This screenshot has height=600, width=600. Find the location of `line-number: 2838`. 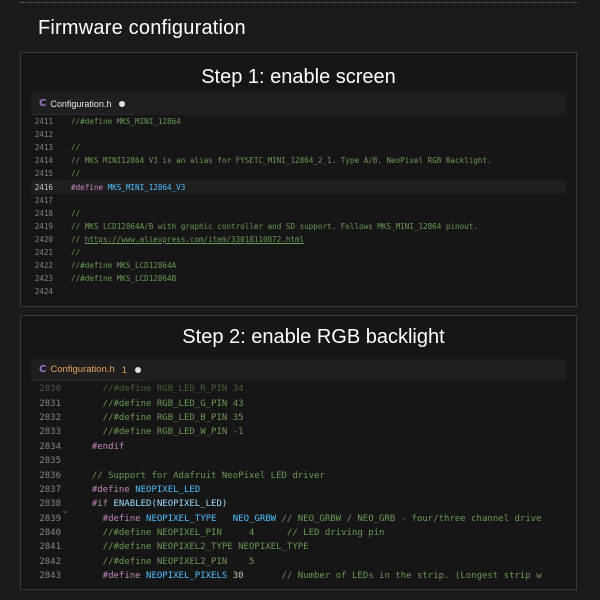

line-number: 2838 is located at coordinates (50, 504).